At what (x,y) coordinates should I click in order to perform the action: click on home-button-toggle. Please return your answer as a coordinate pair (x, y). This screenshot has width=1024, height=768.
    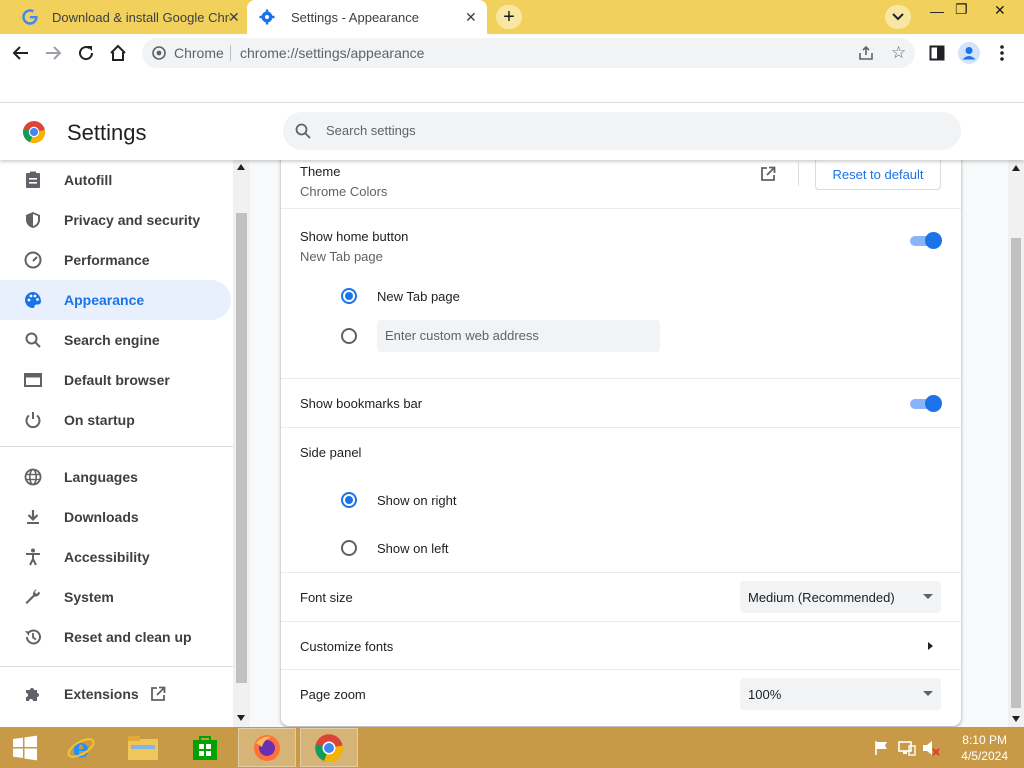
    Looking at the image, I should click on (925, 240).